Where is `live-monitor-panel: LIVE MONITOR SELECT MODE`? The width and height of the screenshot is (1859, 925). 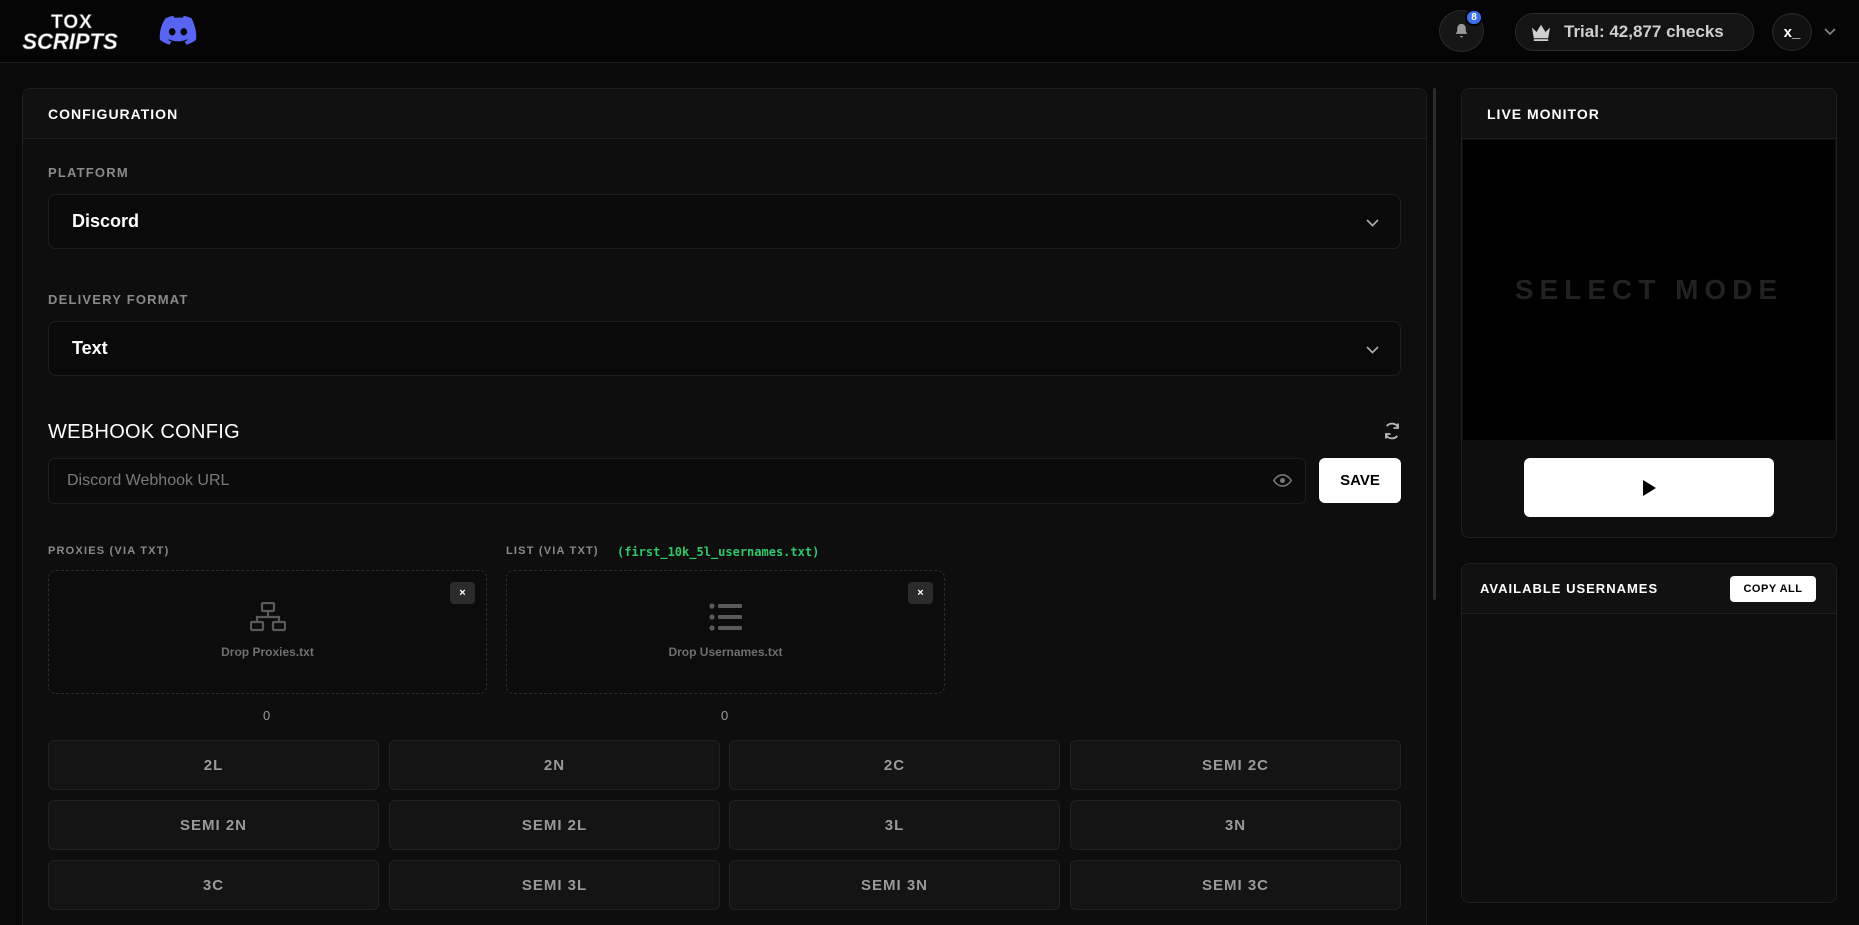
live-monitor-panel: LIVE MONITOR SELECT MODE is located at coordinates (1649, 313).